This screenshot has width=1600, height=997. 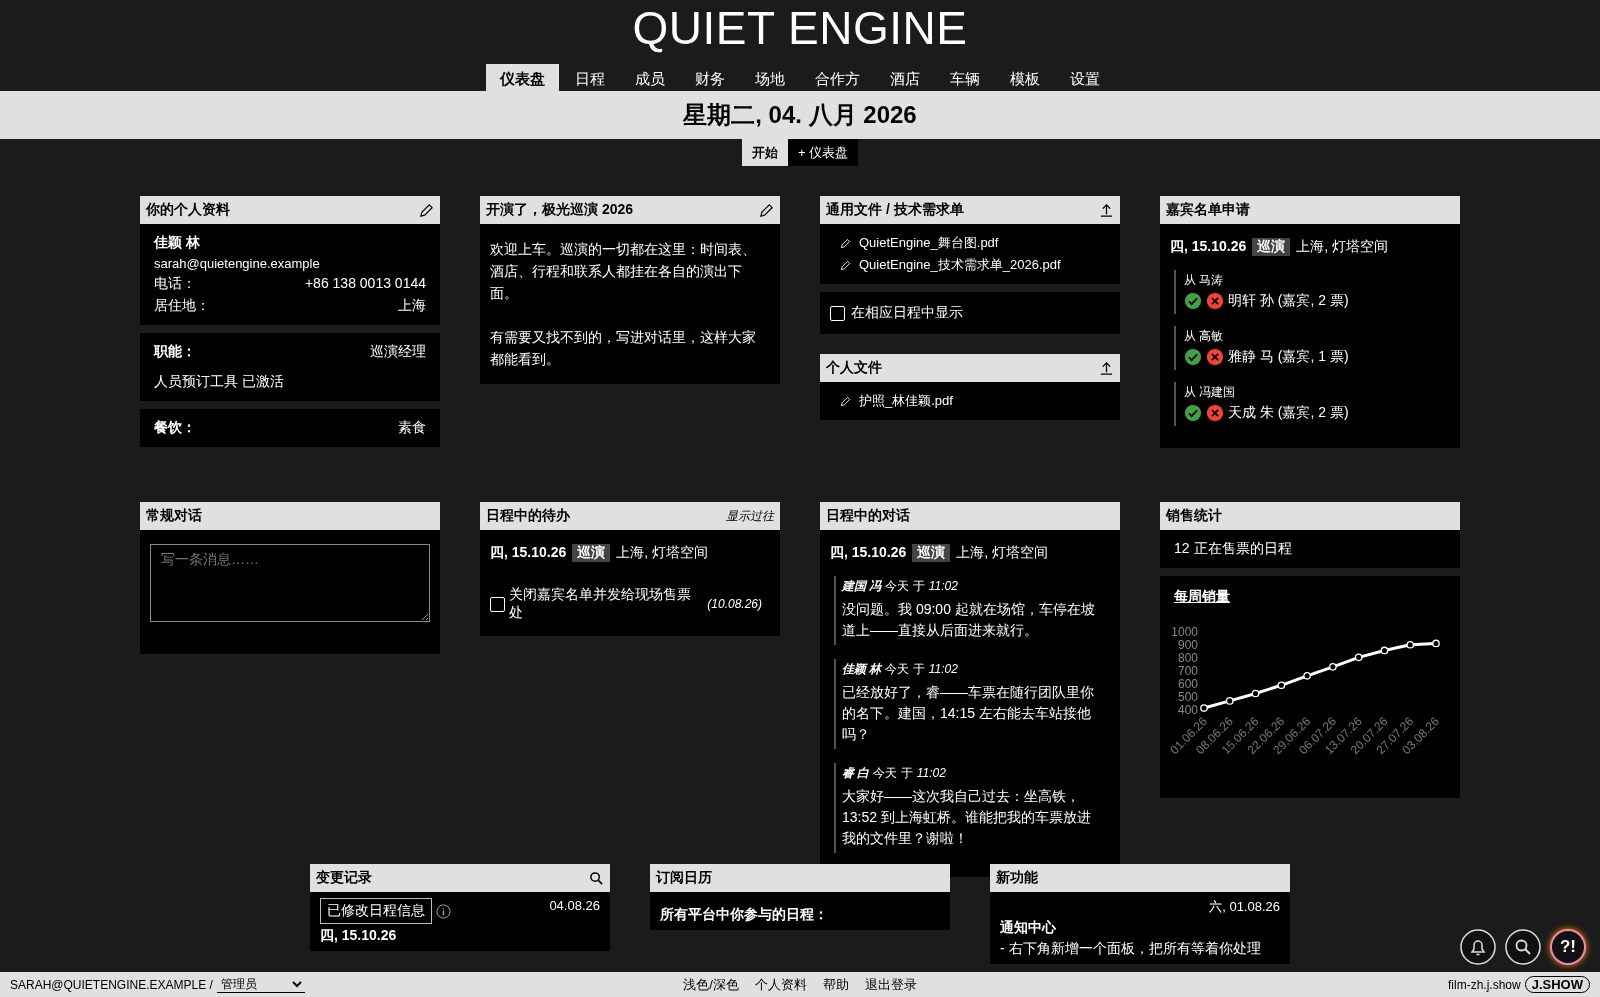 What do you see at coordinates (1187, 671) in the screenshot?
I see `axis-tick-label: 700` at bounding box center [1187, 671].